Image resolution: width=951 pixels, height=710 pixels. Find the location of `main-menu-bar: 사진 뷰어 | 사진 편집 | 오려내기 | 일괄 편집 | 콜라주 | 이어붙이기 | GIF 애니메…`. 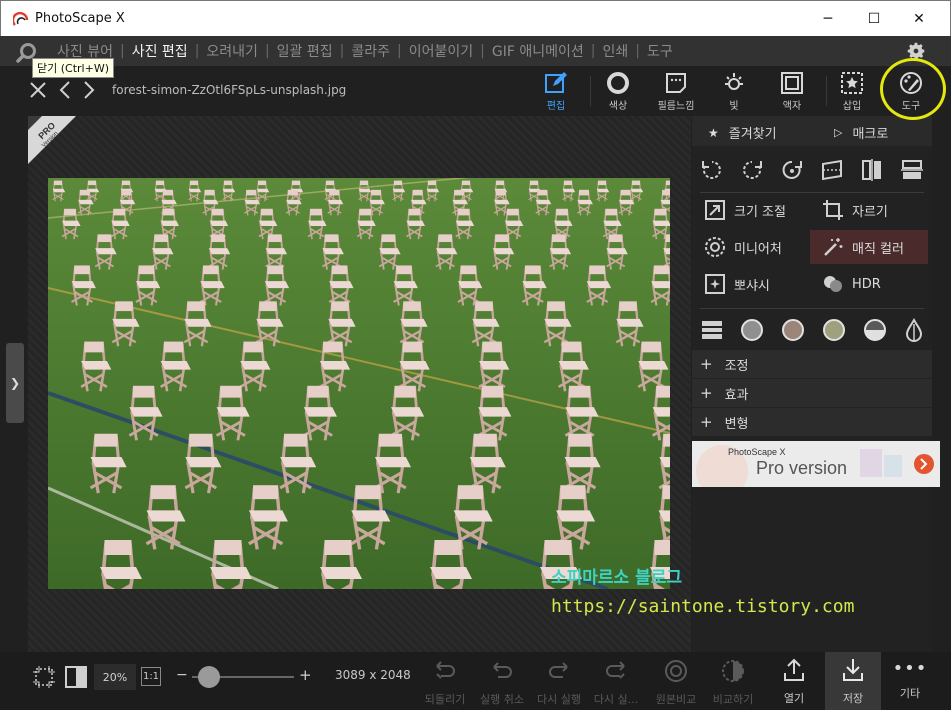

main-menu-bar: 사진 뷰어 | 사진 편집 | 오려내기 | 일괄 편집 | 콜라주 | 이어붙이기 | GIF 애니메… is located at coordinates (475, 51).